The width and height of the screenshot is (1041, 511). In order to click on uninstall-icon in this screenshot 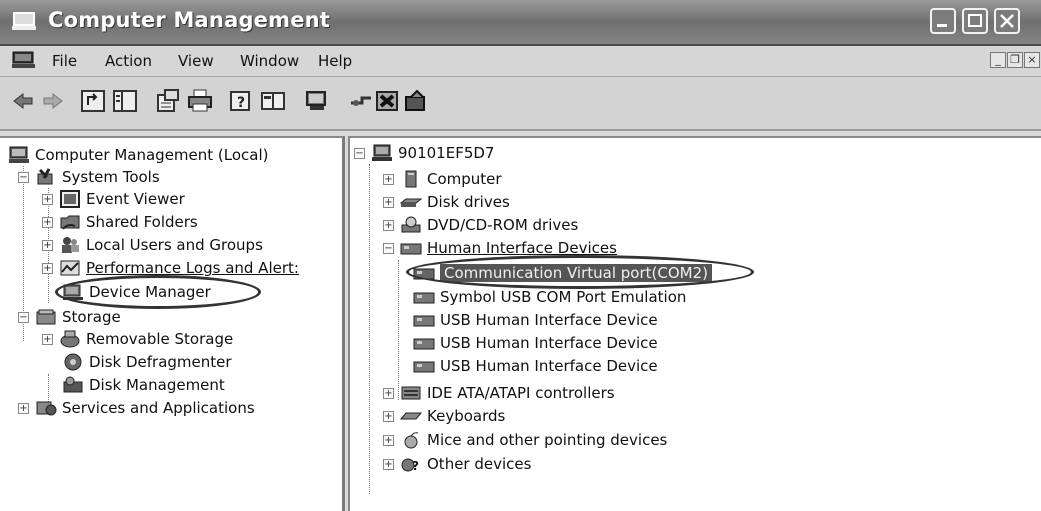, I will do `click(387, 101)`.